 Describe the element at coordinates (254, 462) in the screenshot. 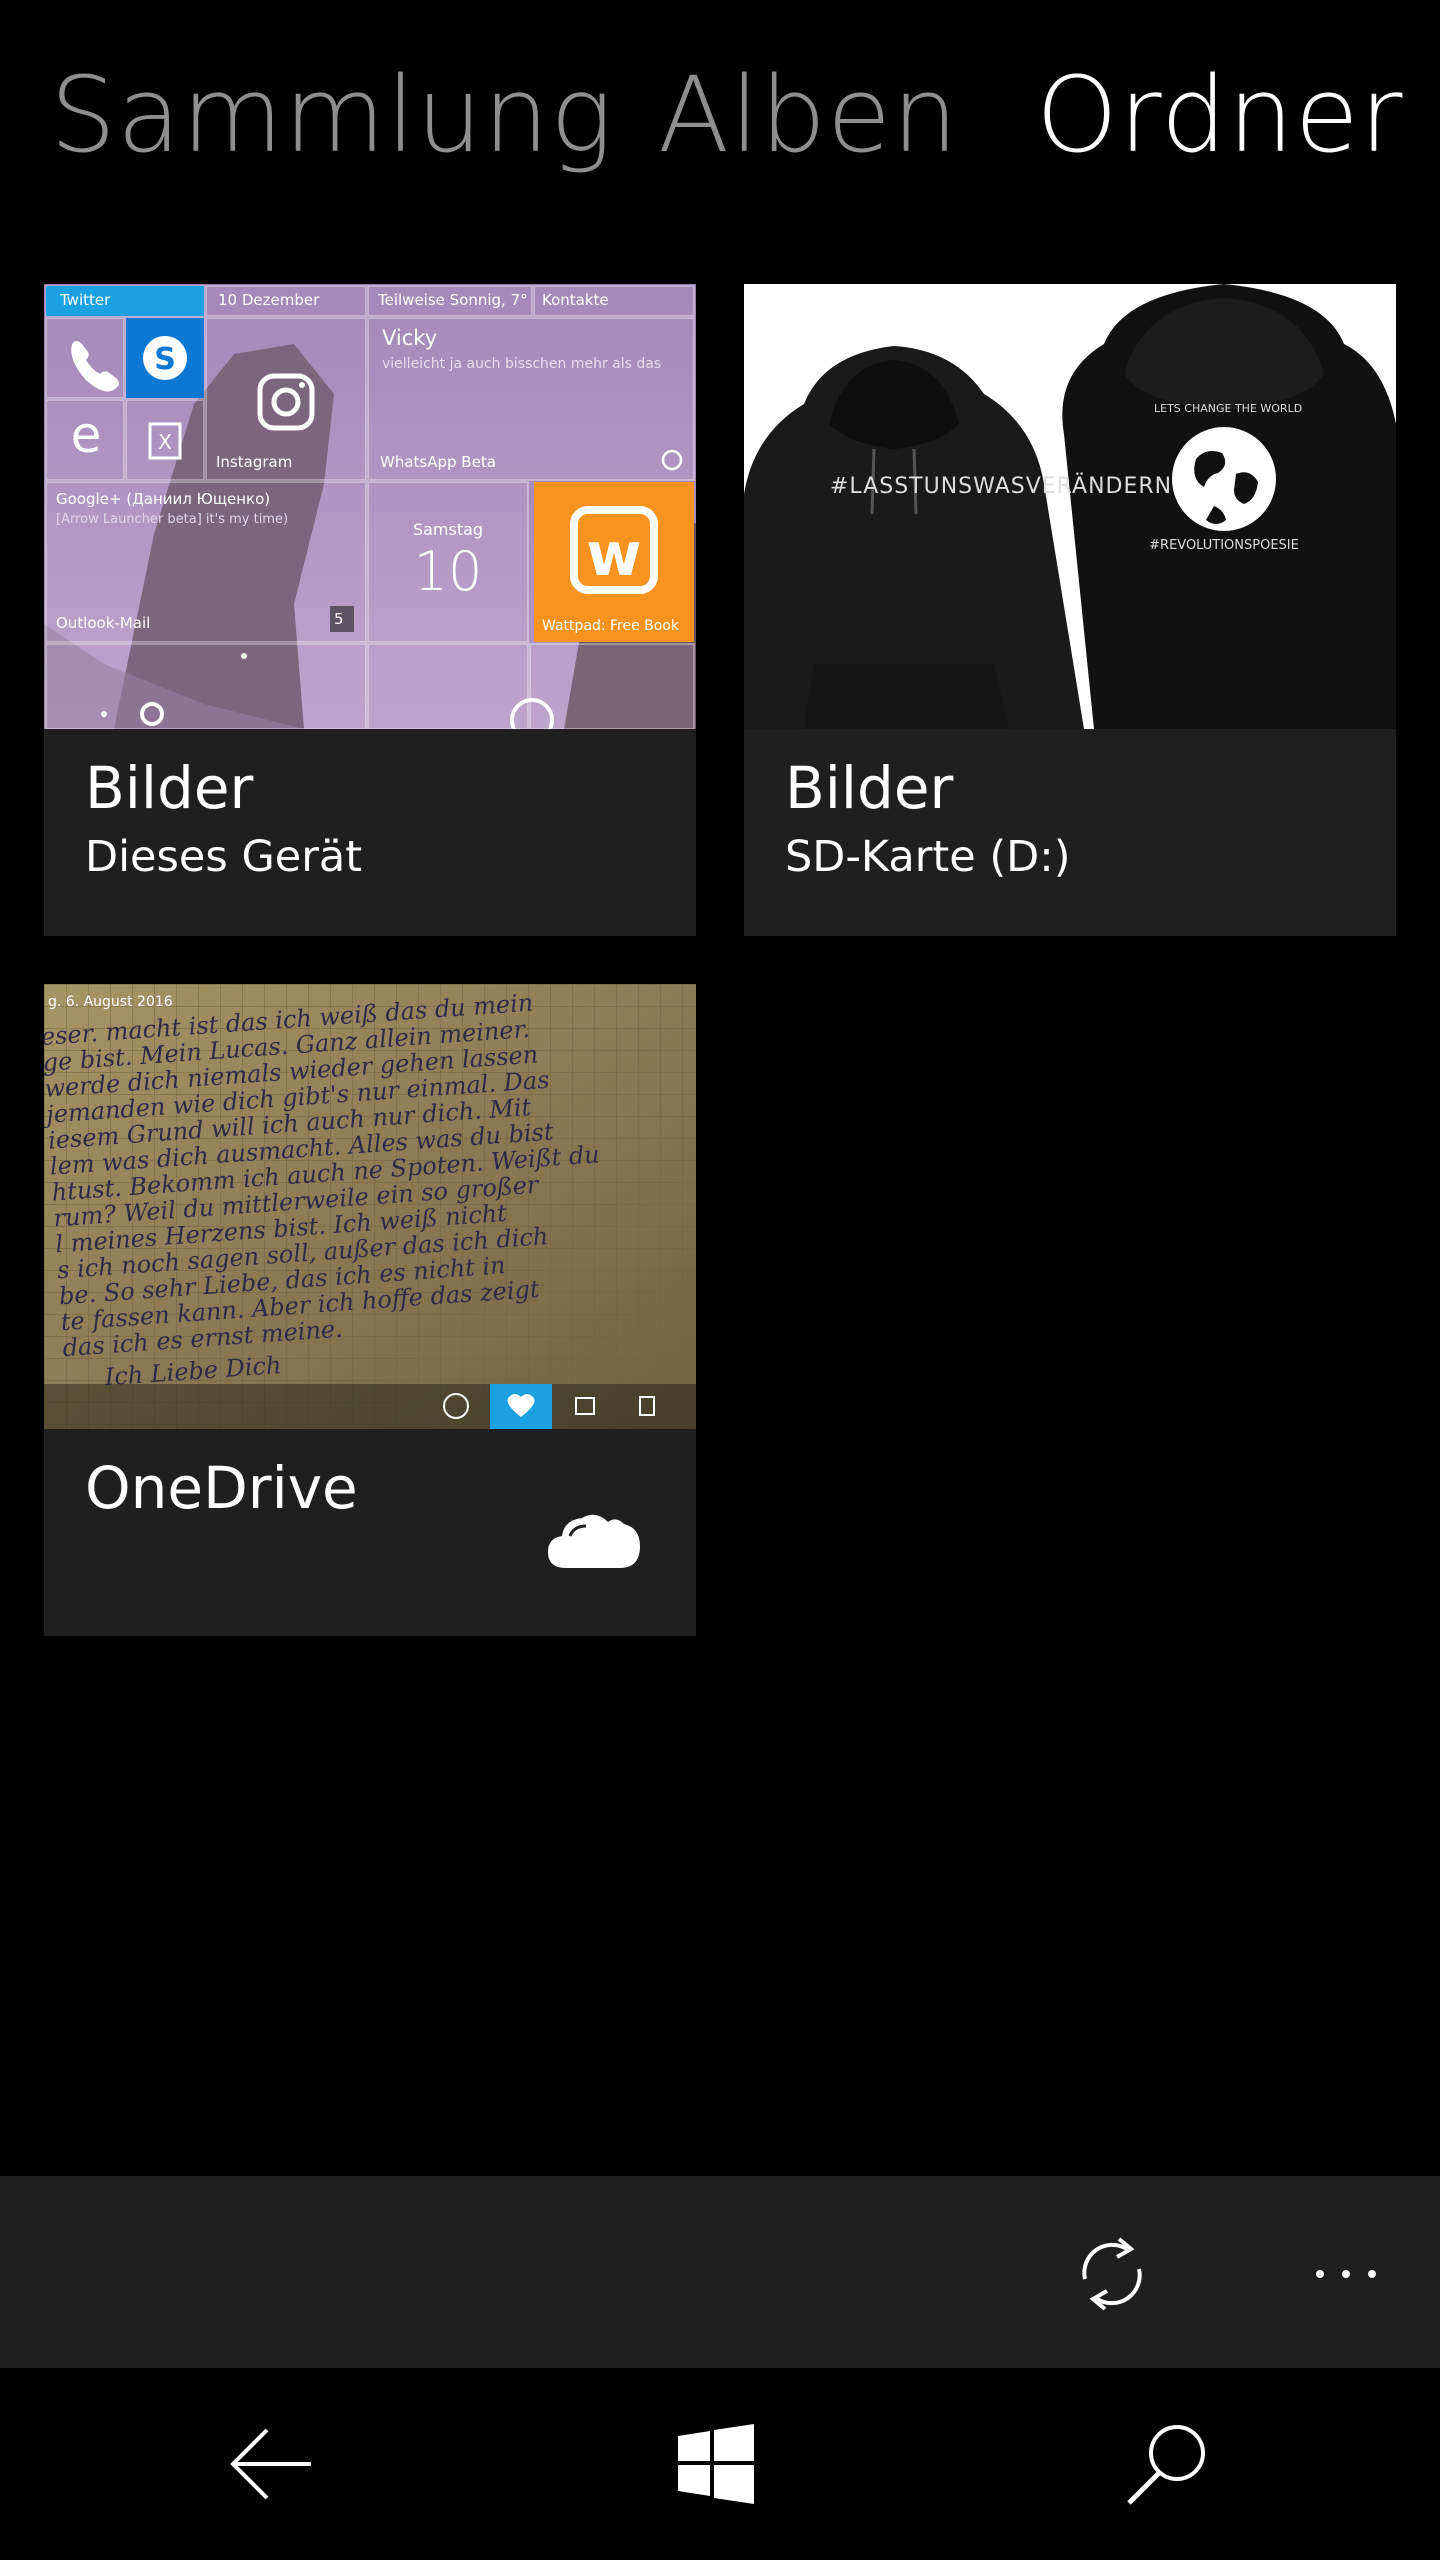

I see `thumb-tile-instagram: Instagram` at that location.